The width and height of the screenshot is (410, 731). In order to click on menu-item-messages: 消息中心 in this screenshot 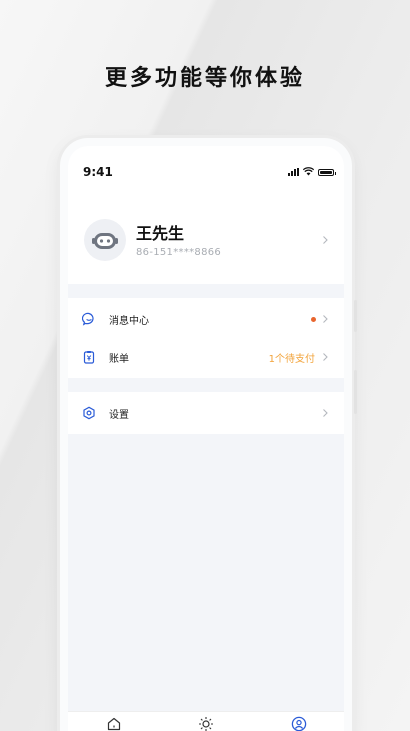, I will do `click(206, 319)`.